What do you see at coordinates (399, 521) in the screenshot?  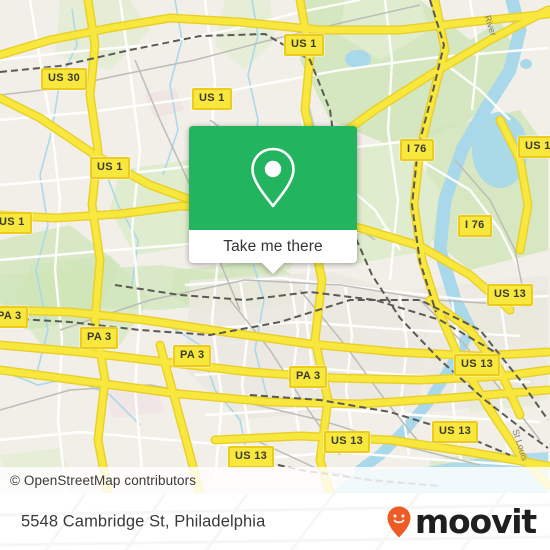 I see `moovit-smiley-pin-icon` at bounding box center [399, 521].